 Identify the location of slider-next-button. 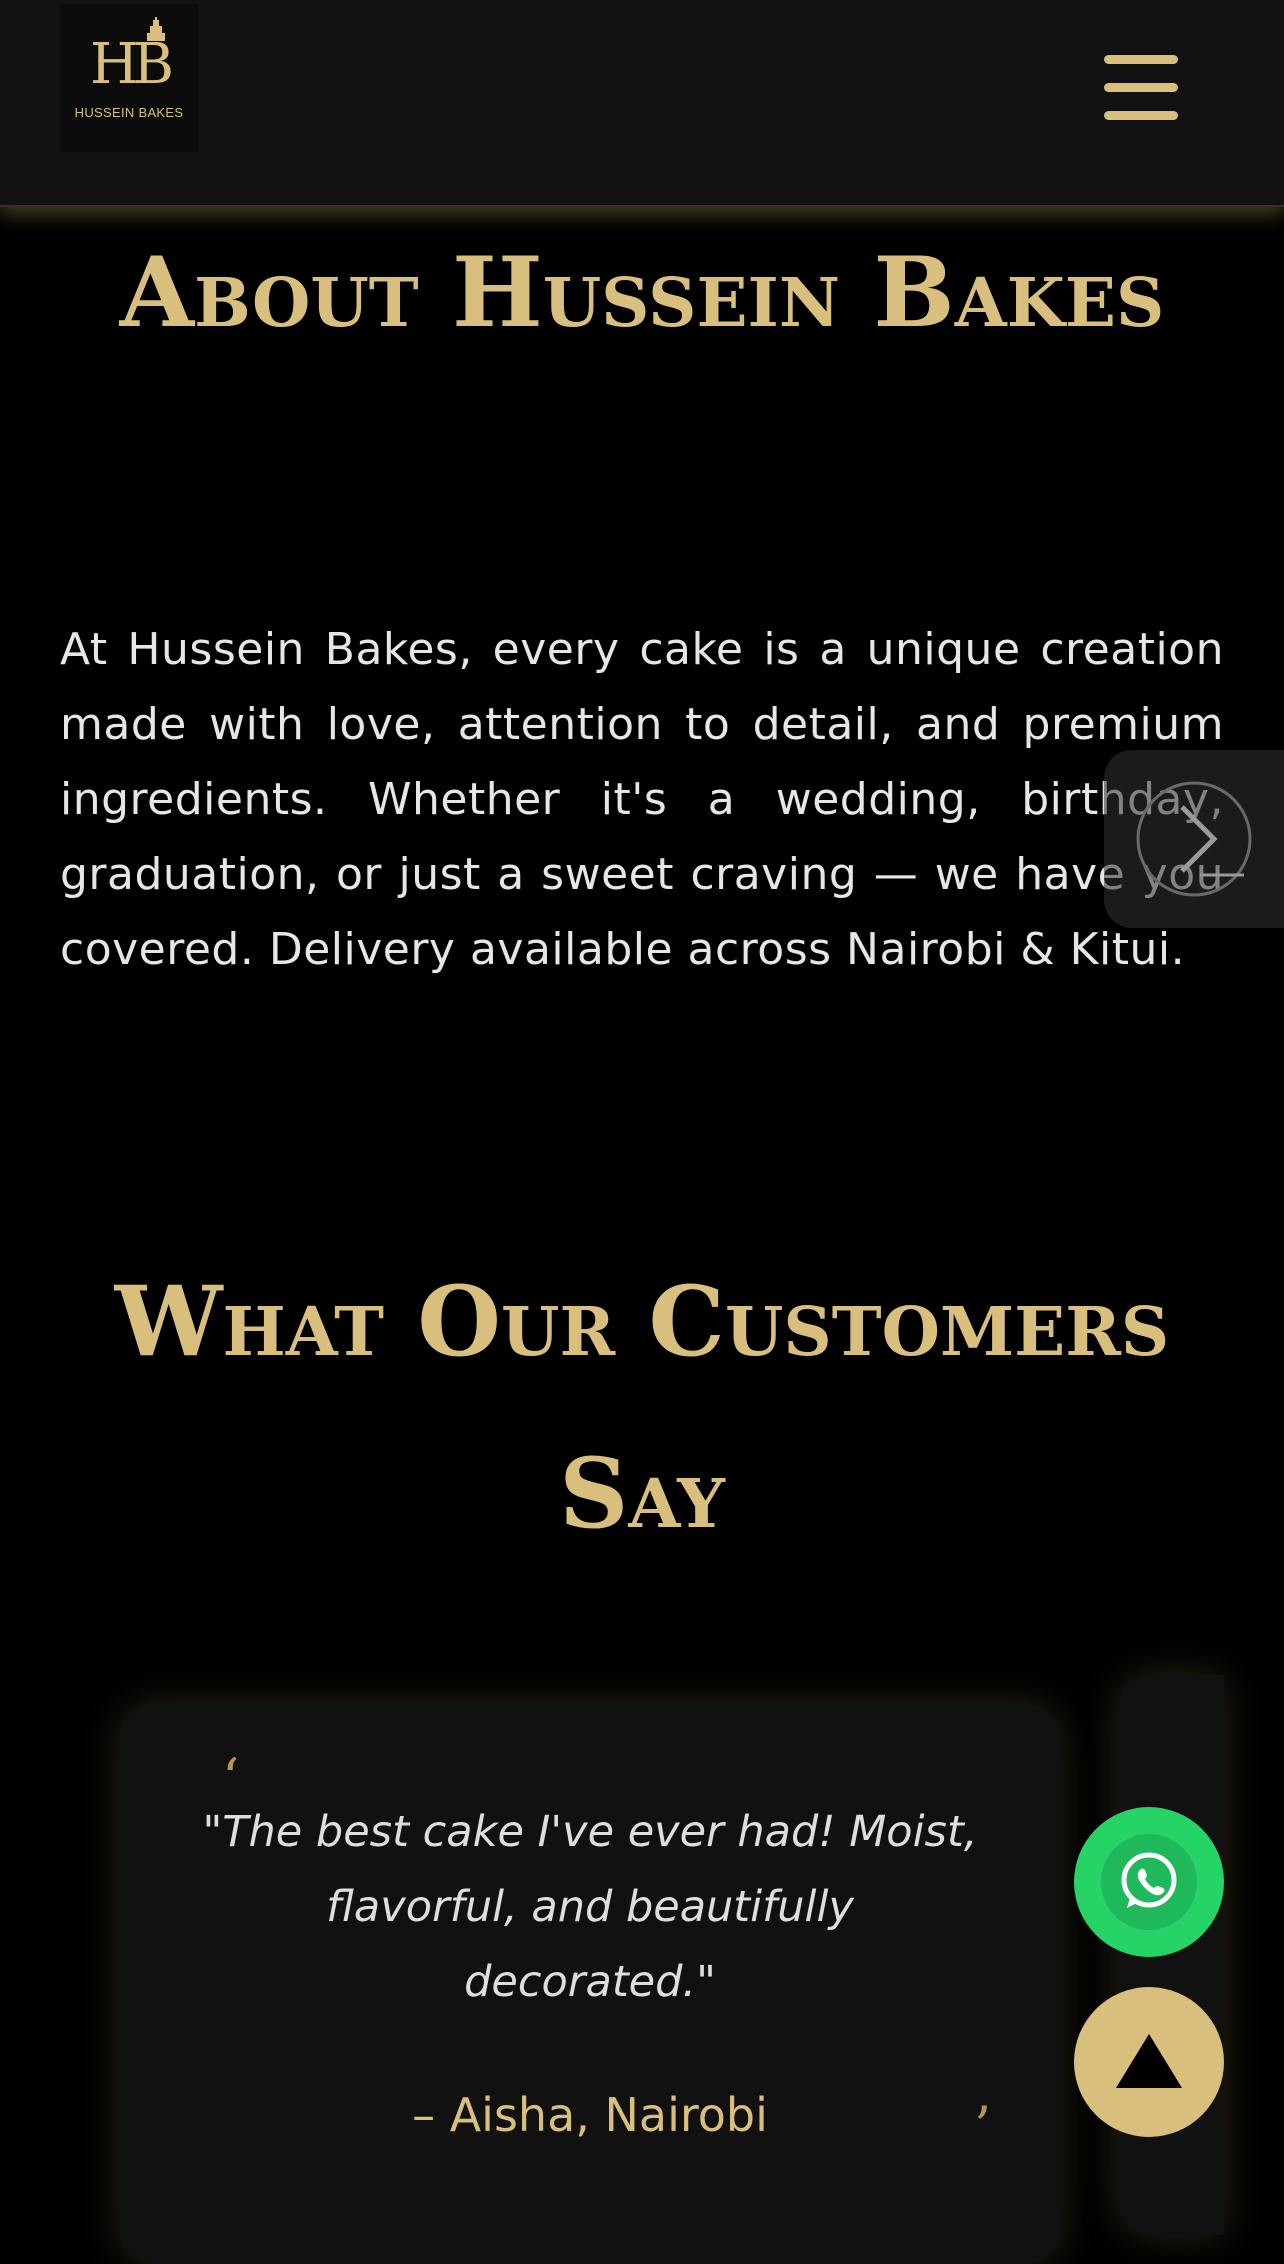
(1194, 839).